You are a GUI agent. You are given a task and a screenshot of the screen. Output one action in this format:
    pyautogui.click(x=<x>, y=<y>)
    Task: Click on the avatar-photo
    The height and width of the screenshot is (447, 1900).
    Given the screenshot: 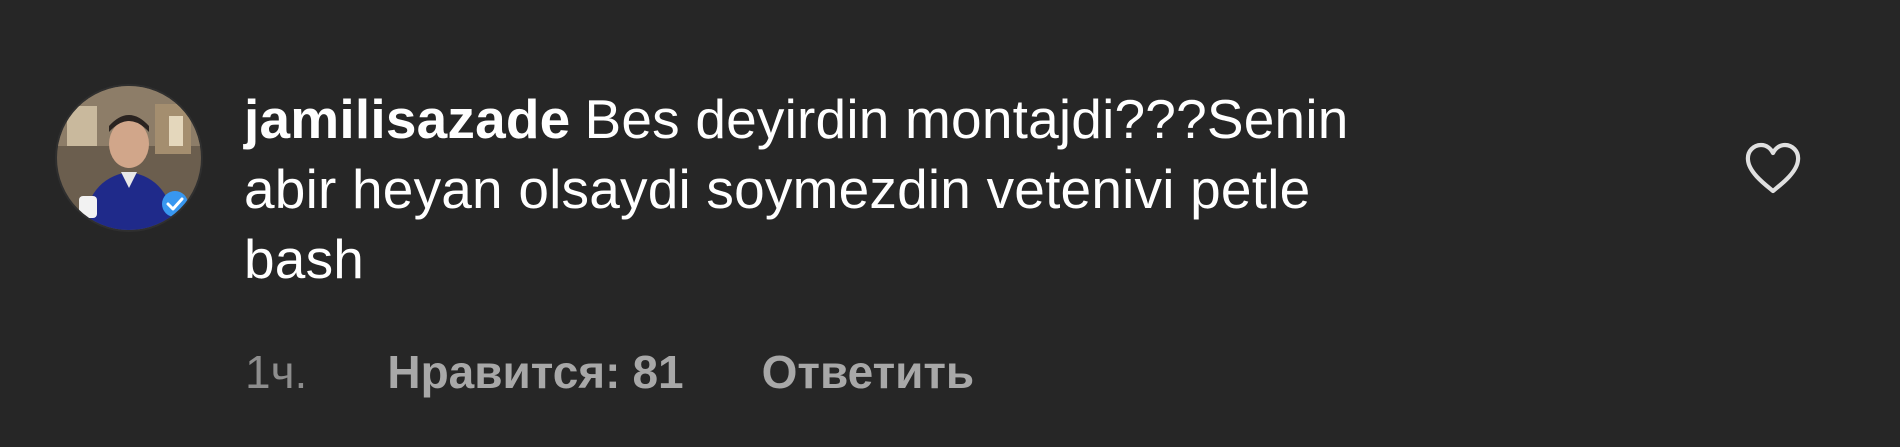 What is the action you would take?
    pyautogui.click(x=129, y=158)
    